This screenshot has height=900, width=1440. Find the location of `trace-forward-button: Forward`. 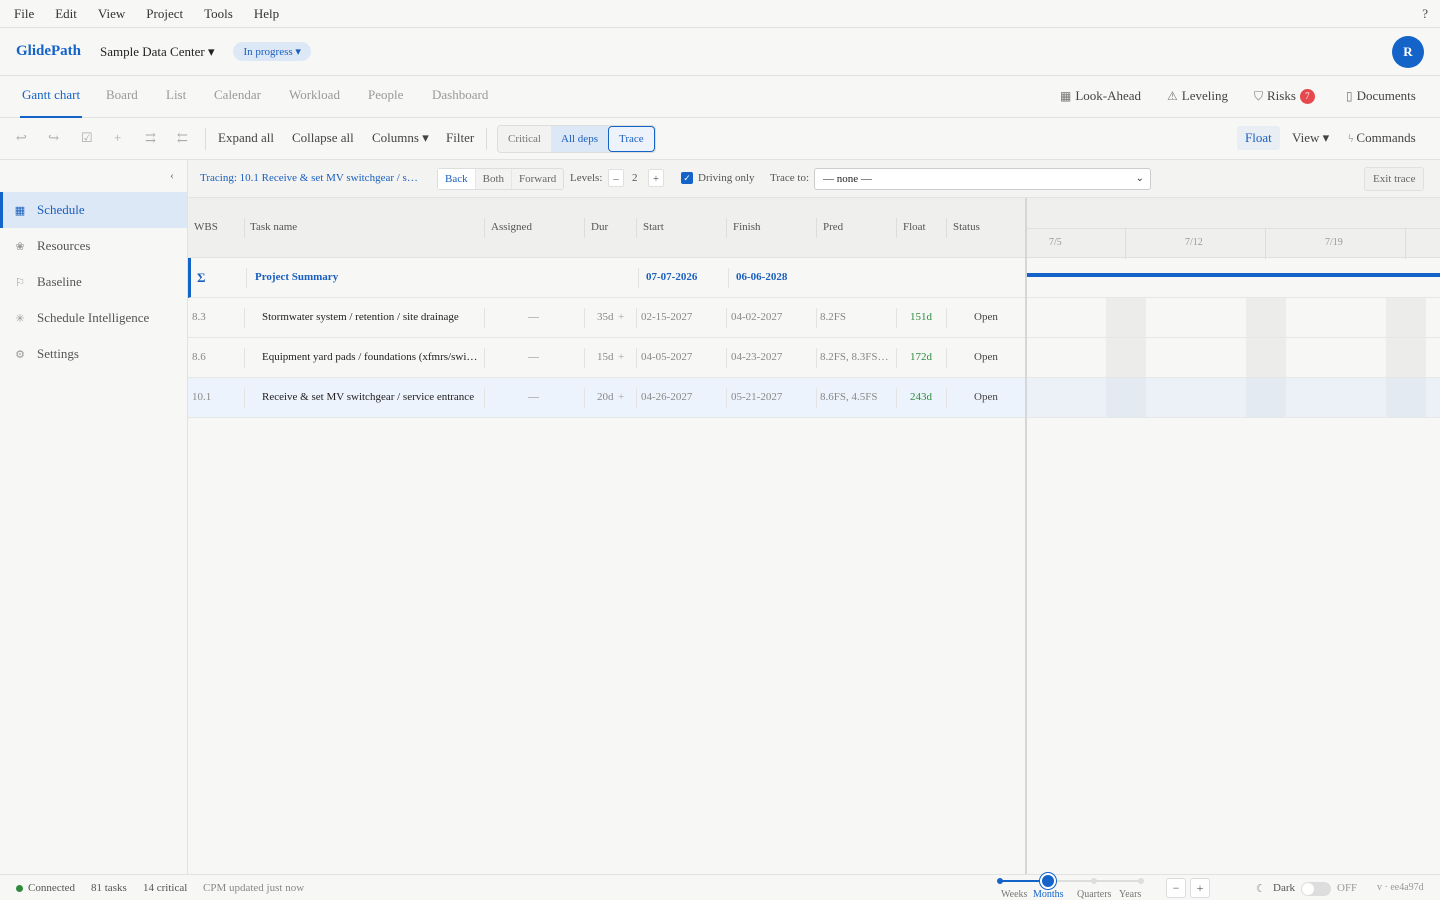

trace-forward-button: Forward is located at coordinates (537, 179).